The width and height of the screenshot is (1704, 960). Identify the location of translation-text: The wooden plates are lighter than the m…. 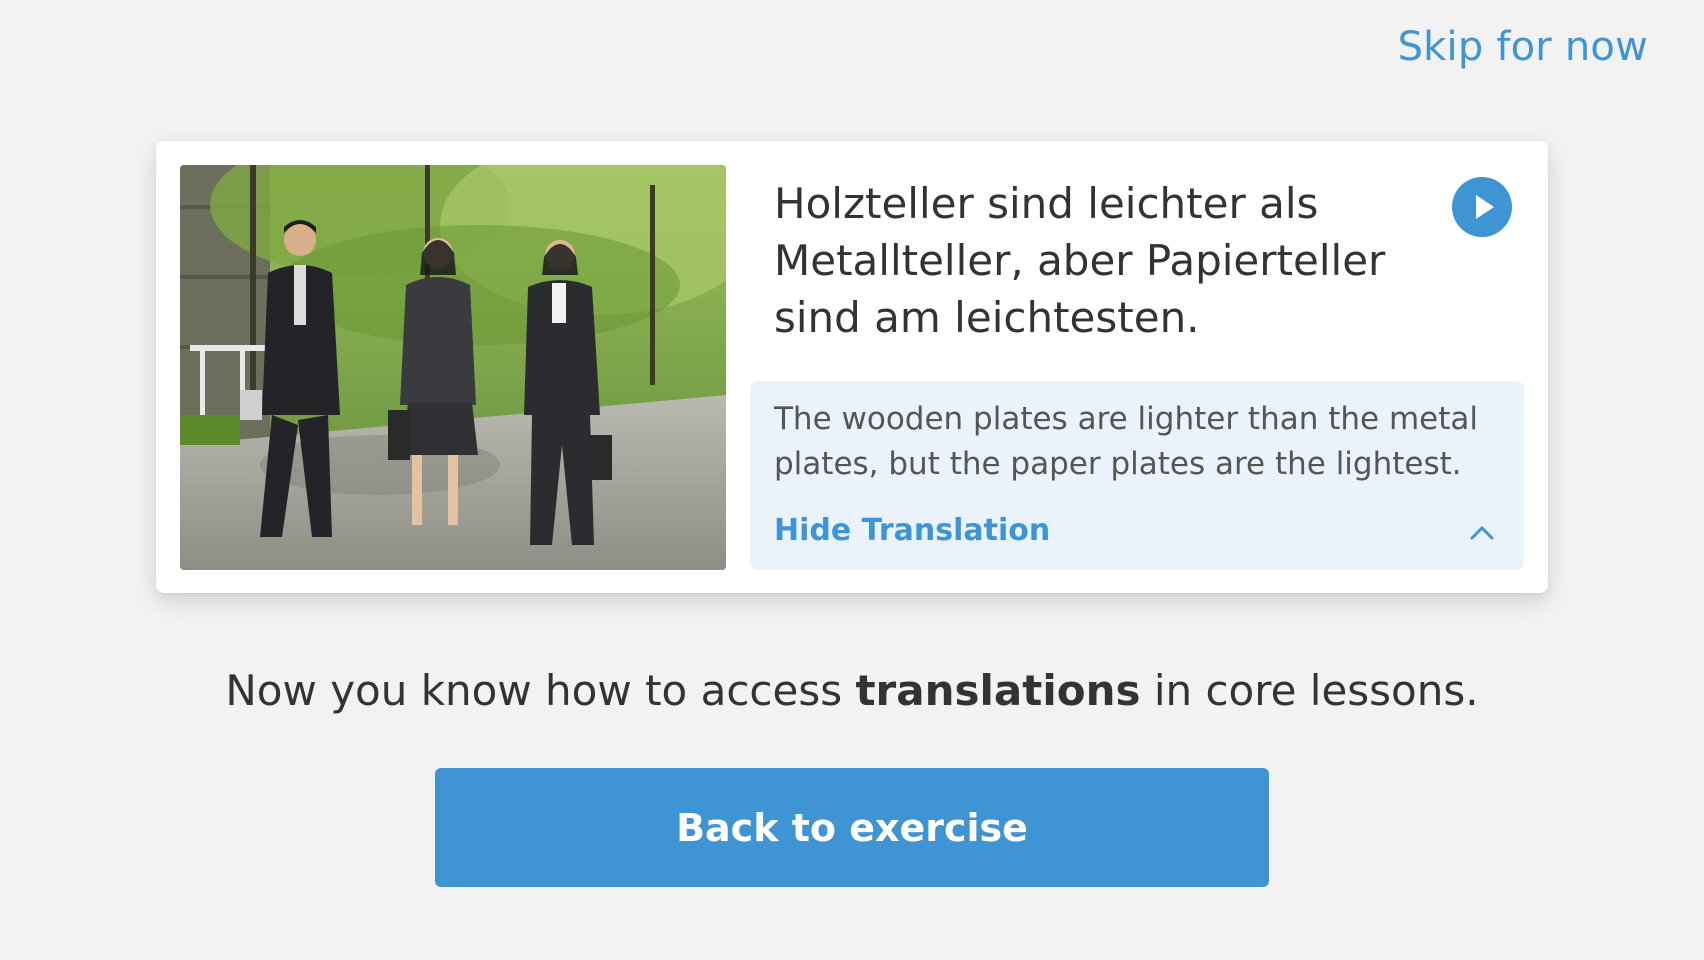
(1126, 441).